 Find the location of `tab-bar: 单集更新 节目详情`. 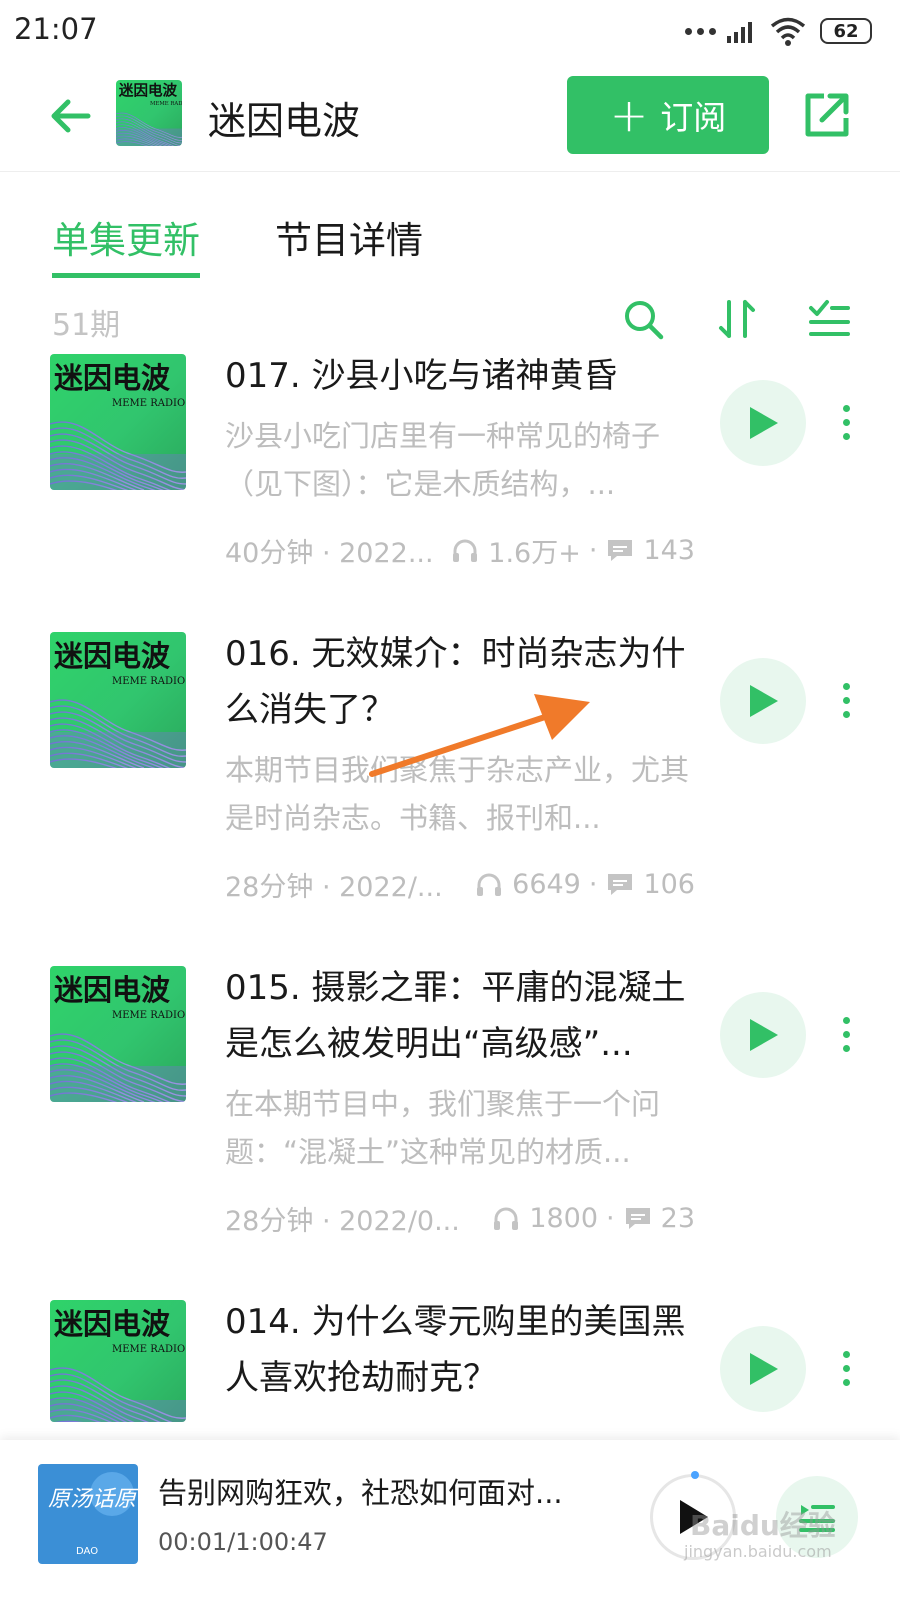

tab-bar: 单集更新 节目详情 is located at coordinates (450, 225).